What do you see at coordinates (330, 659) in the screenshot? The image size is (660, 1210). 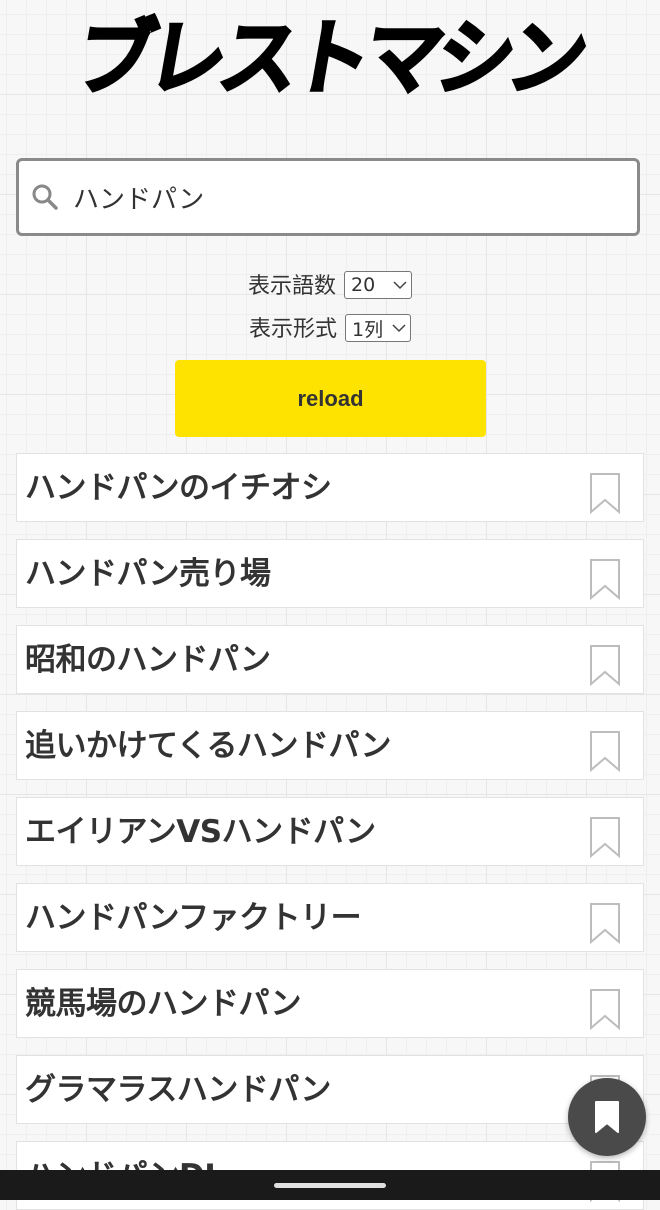 I see `result-item: 昭和のハンドパン` at bounding box center [330, 659].